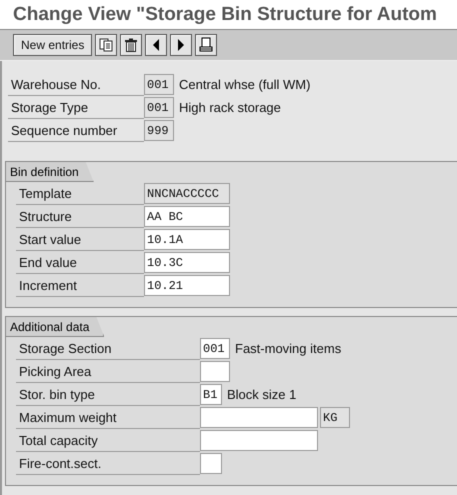 This screenshot has height=495, width=457. What do you see at coordinates (187, 285) in the screenshot?
I see `input-field: 10.21` at bounding box center [187, 285].